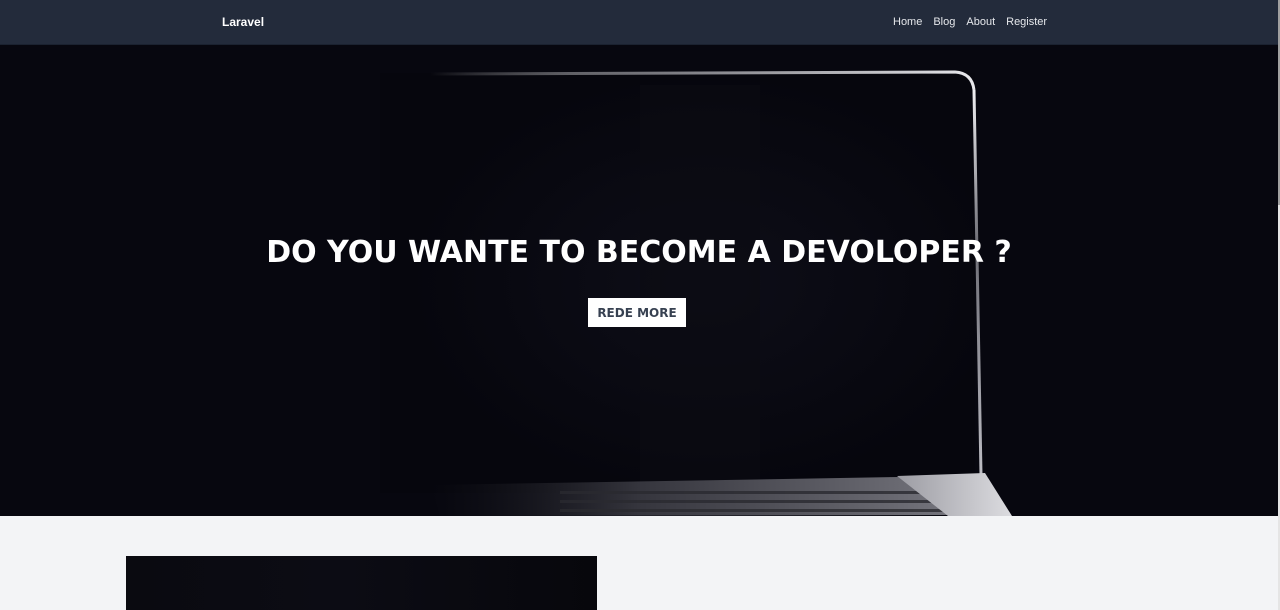  What do you see at coordinates (243, 22) in the screenshot?
I see `brand-logo-link: Laravel` at bounding box center [243, 22].